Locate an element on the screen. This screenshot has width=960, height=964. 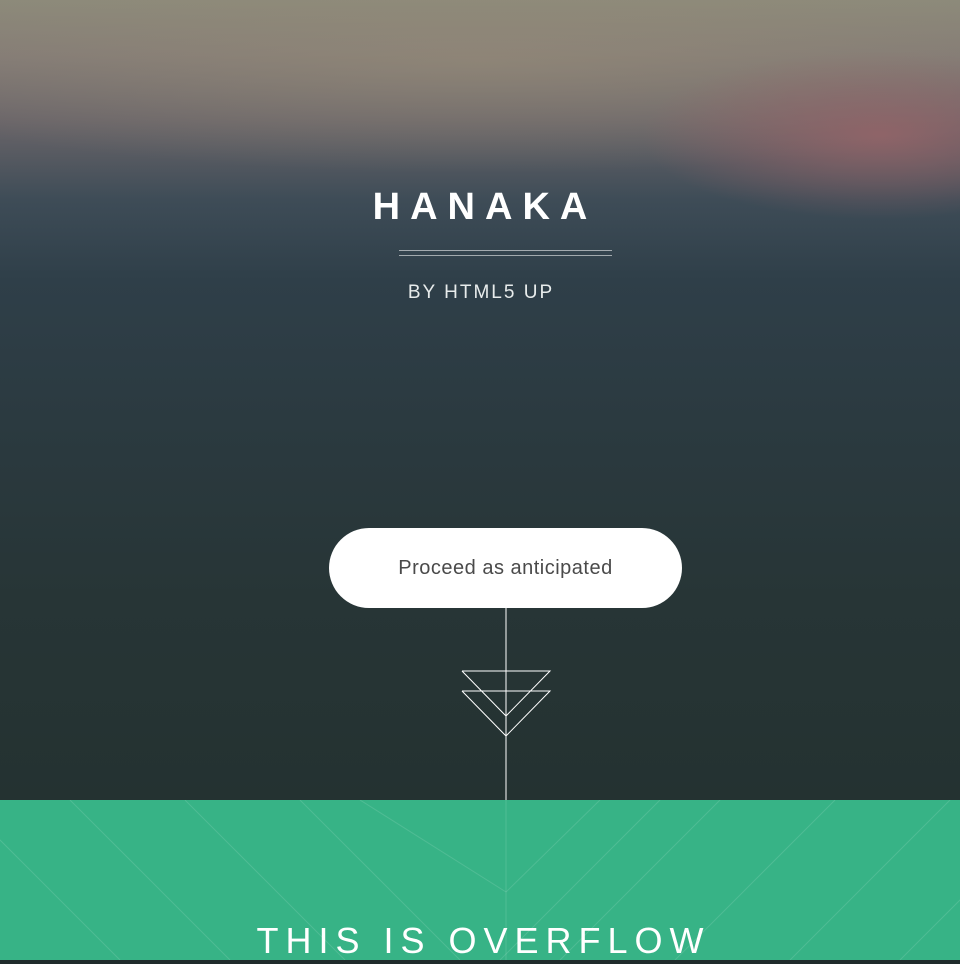
site-byline: BY HTML5 UP is located at coordinates (481, 292).